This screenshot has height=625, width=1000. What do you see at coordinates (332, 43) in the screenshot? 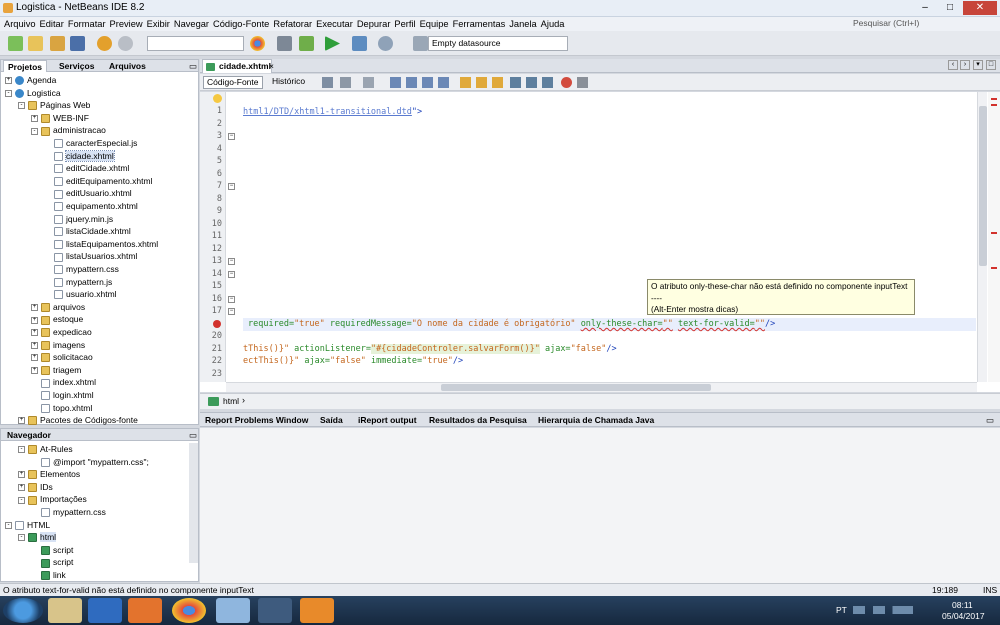
I see `run-icon` at bounding box center [332, 43].